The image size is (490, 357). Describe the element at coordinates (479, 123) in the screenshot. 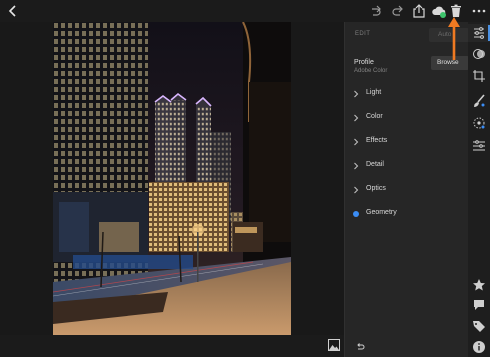

I see `selective-icon` at that location.